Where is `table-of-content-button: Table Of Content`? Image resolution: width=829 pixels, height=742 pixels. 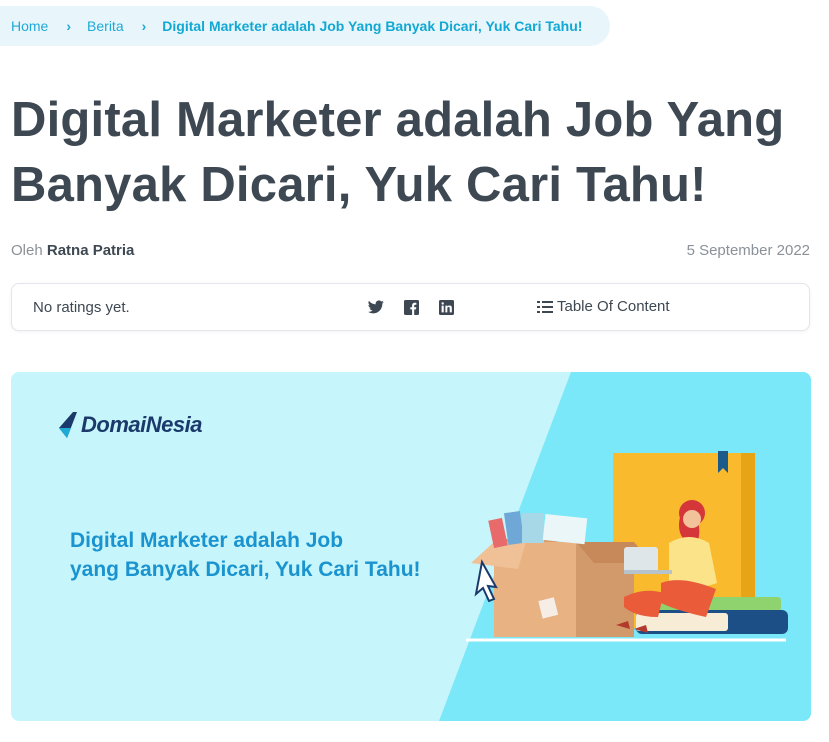
table-of-content-button: Table Of Content is located at coordinates (603, 306).